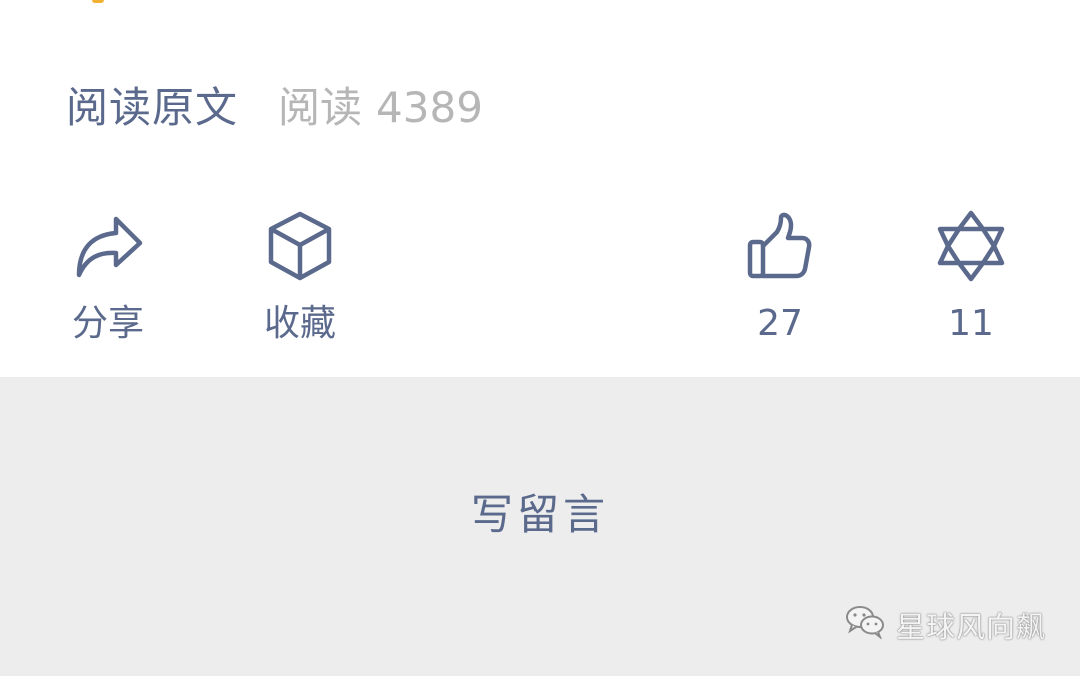  What do you see at coordinates (108, 246) in the screenshot?
I see `share-icon` at bounding box center [108, 246].